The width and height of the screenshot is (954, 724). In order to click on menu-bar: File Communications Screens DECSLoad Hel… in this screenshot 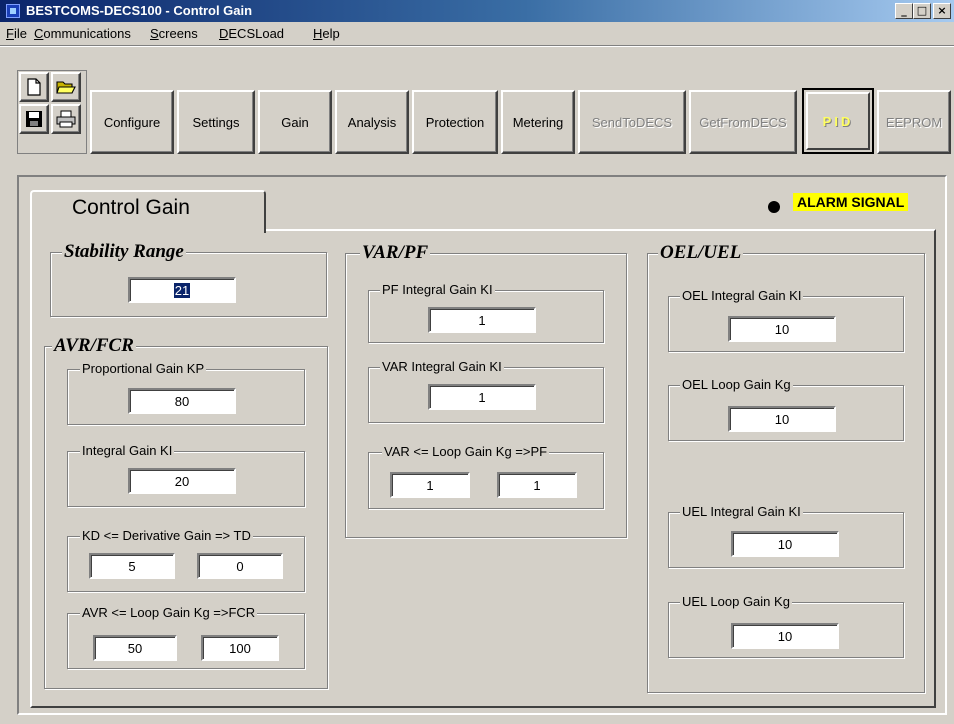, I will do `click(477, 33)`.